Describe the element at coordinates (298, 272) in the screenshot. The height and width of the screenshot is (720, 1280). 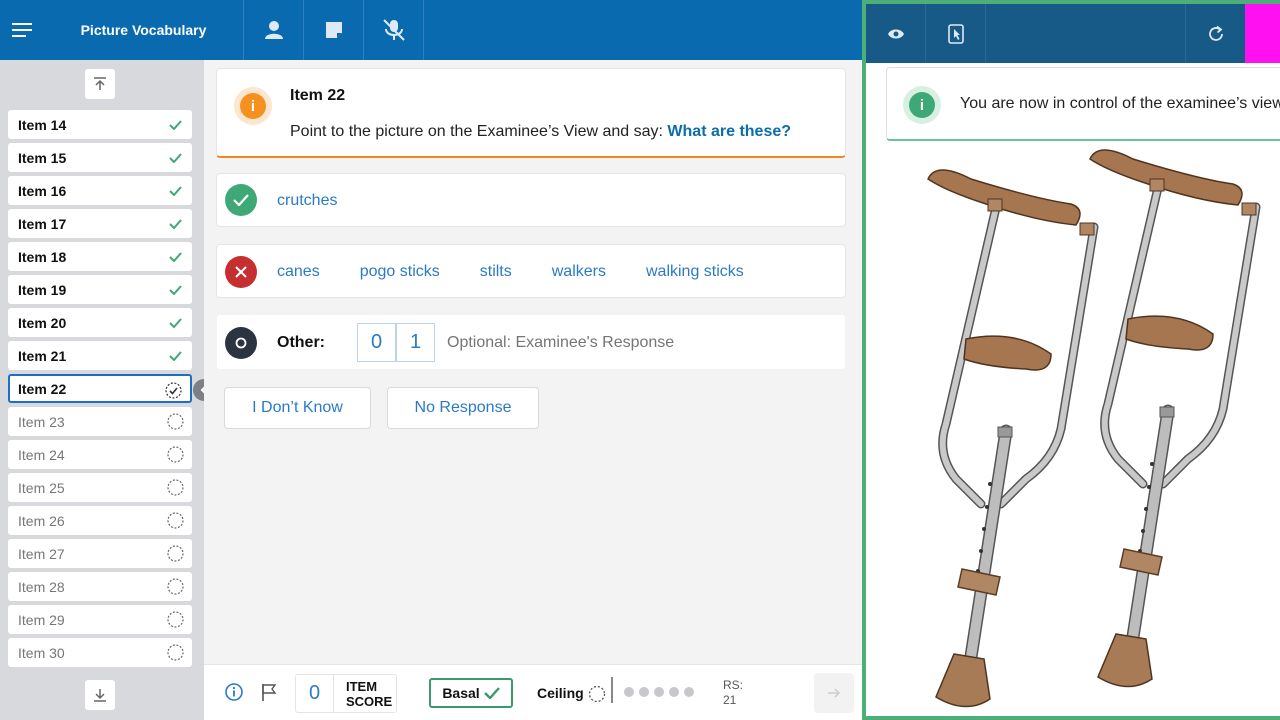
I see `answer-option: canes` at that location.